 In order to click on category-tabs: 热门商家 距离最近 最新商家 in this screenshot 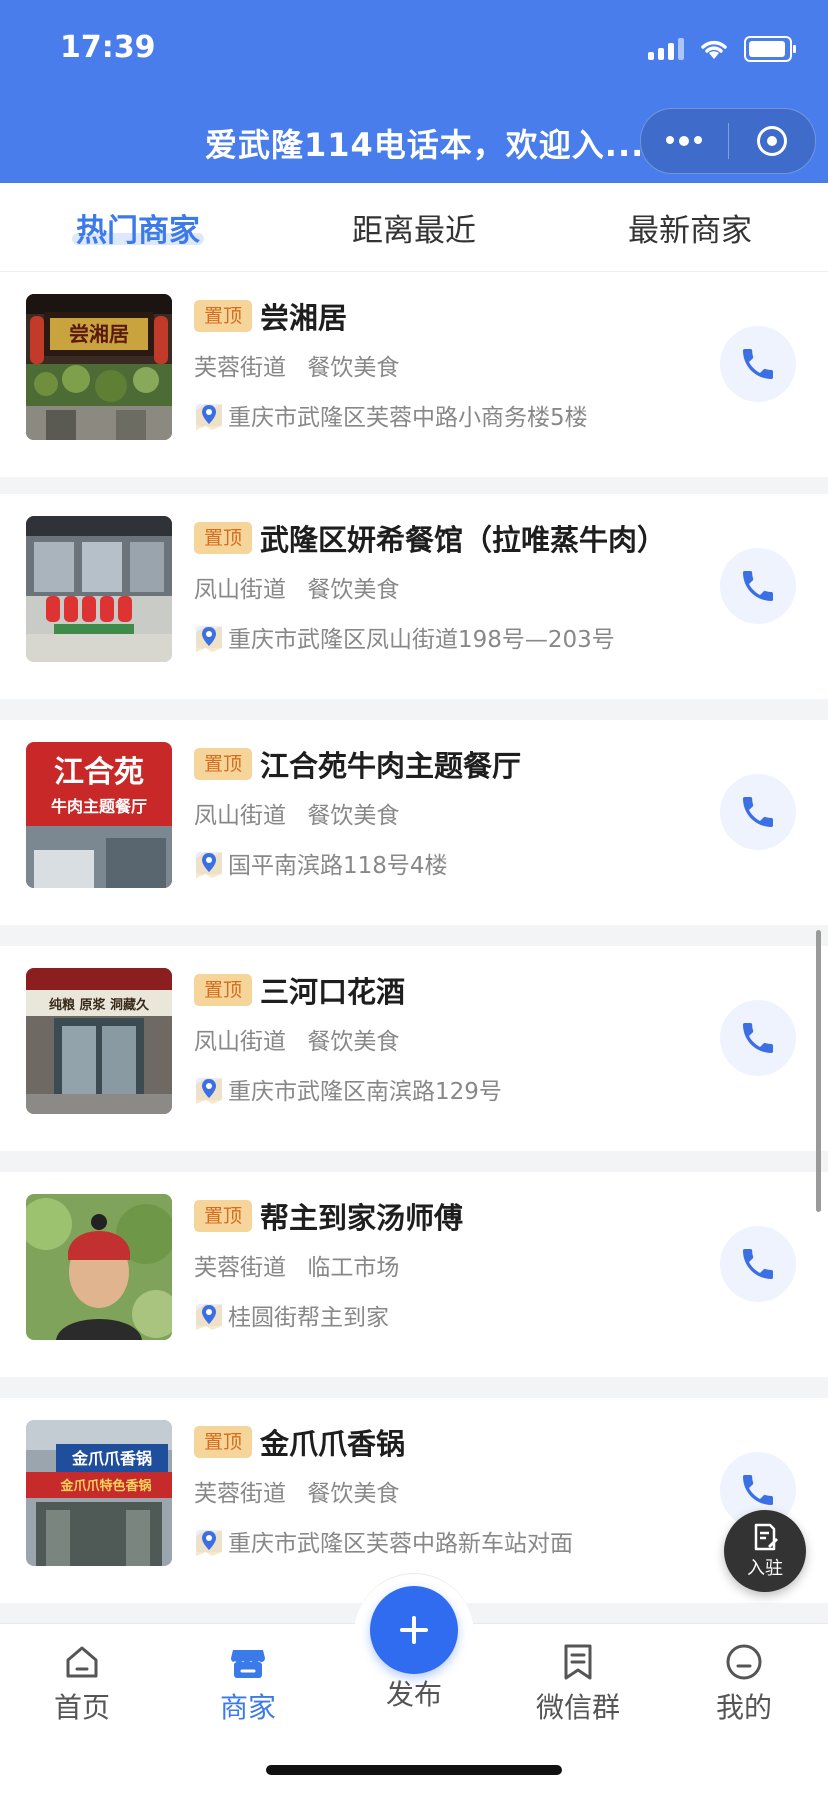, I will do `click(414, 227)`.